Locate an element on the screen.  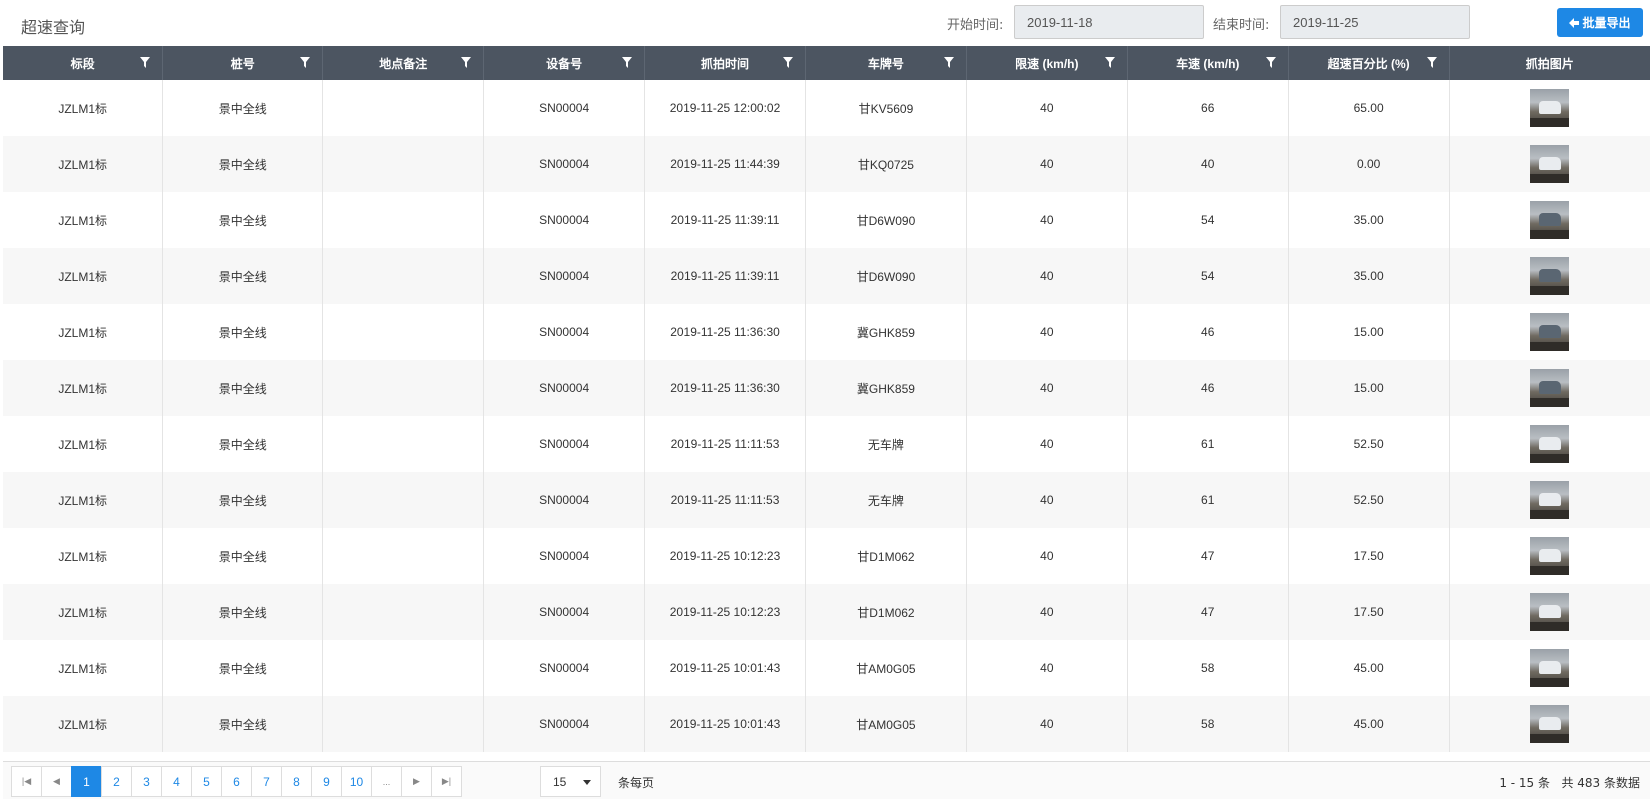
column-header-label: 地点备注 is located at coordinates (403, 63).